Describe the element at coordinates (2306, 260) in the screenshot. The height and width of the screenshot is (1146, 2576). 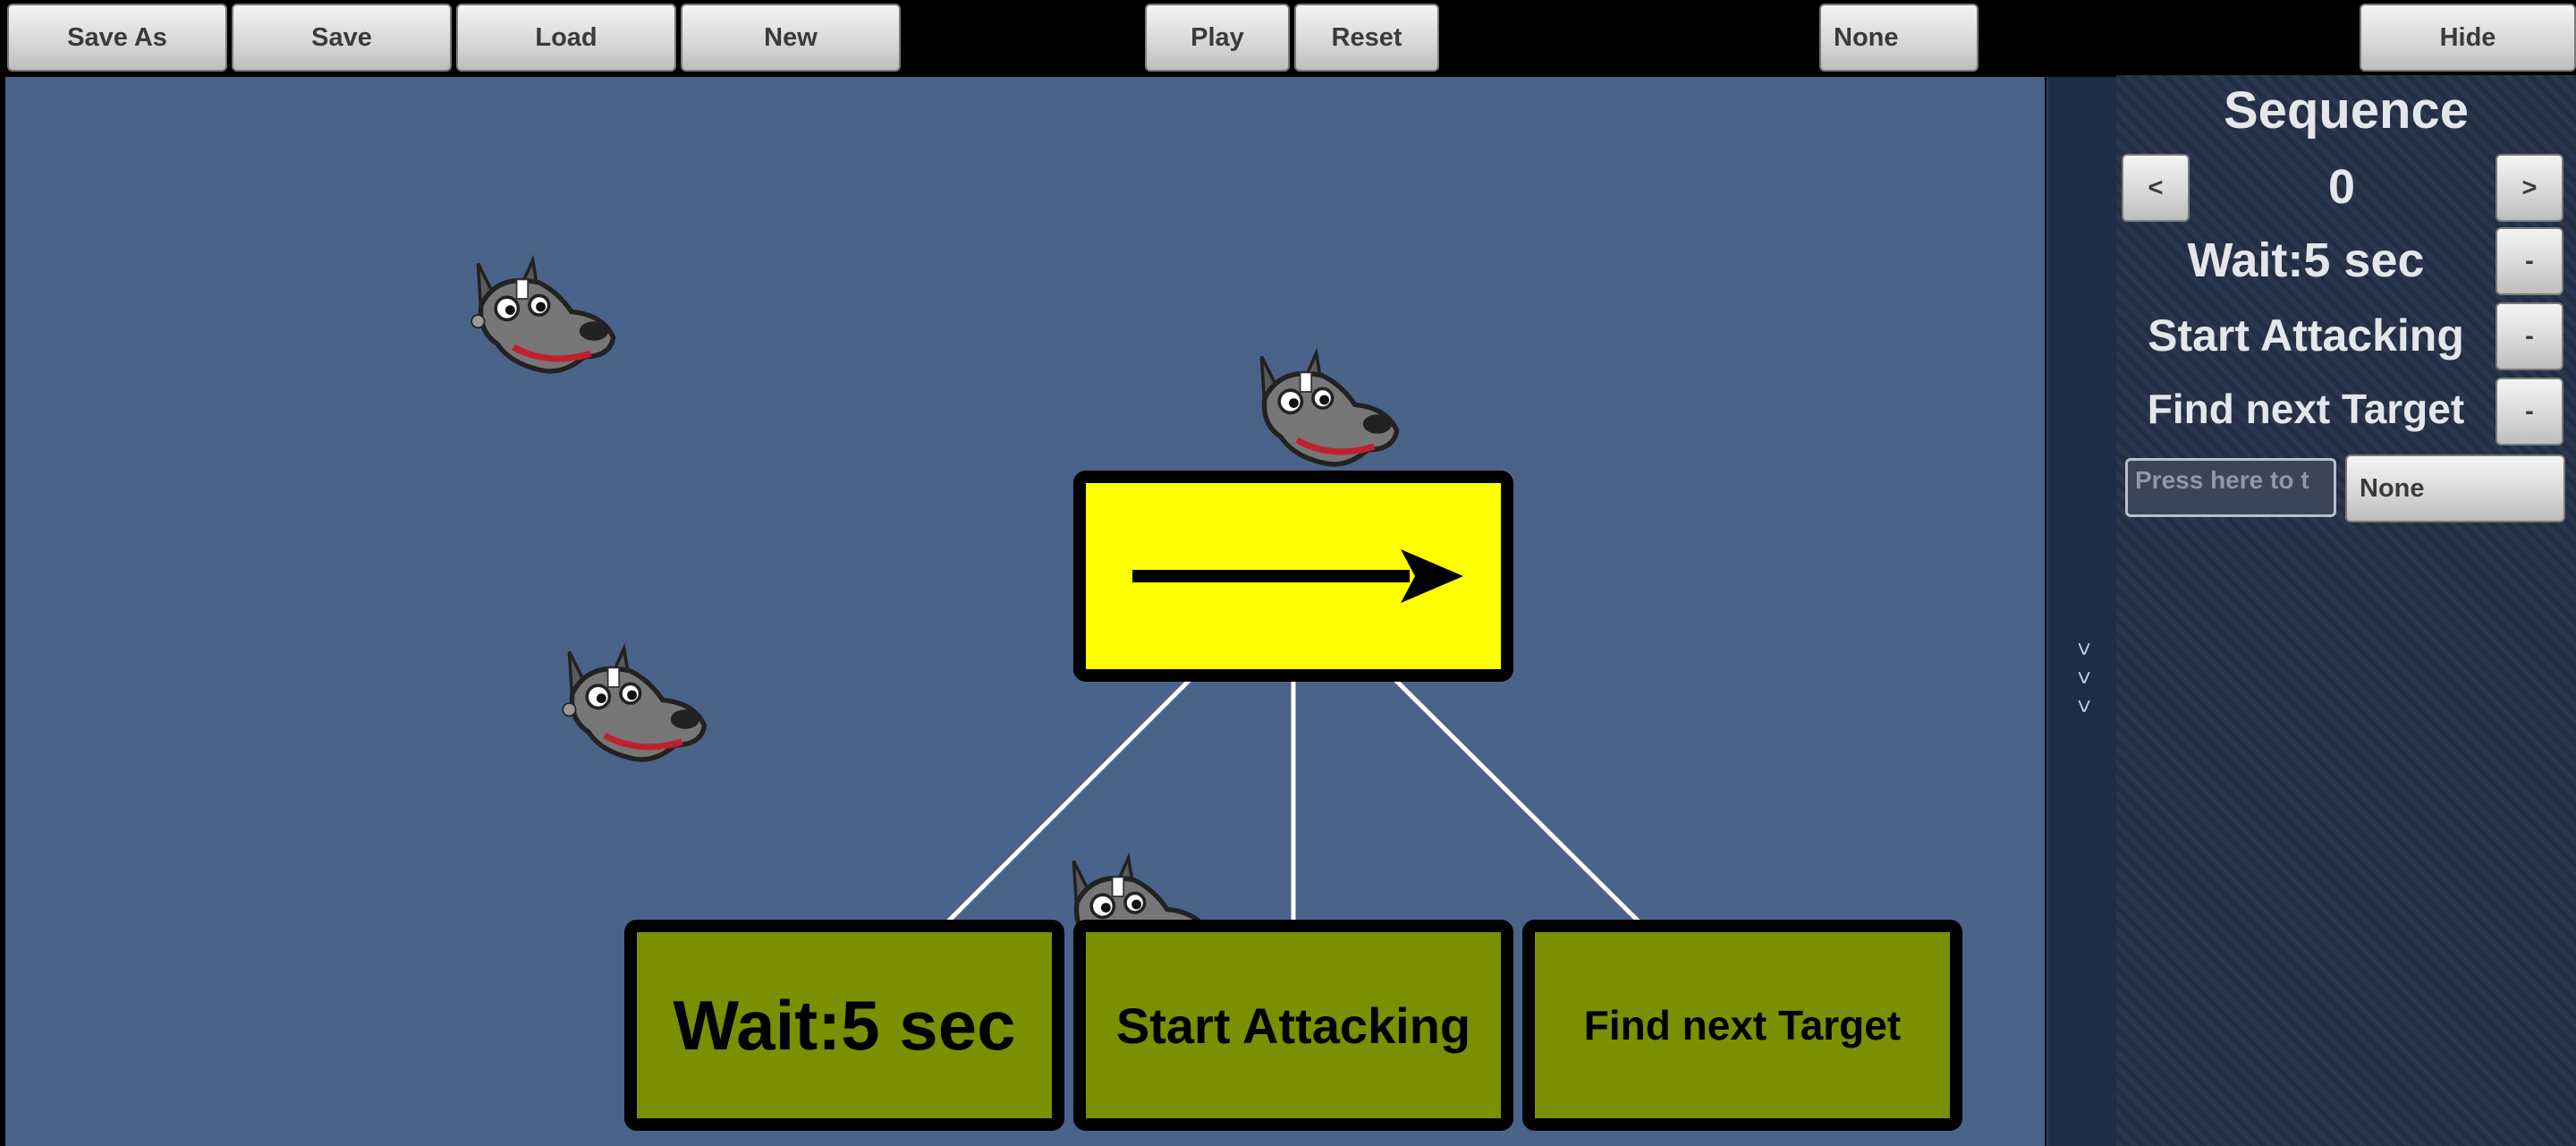
I see `child-label: Wait:5 sec` at that location.